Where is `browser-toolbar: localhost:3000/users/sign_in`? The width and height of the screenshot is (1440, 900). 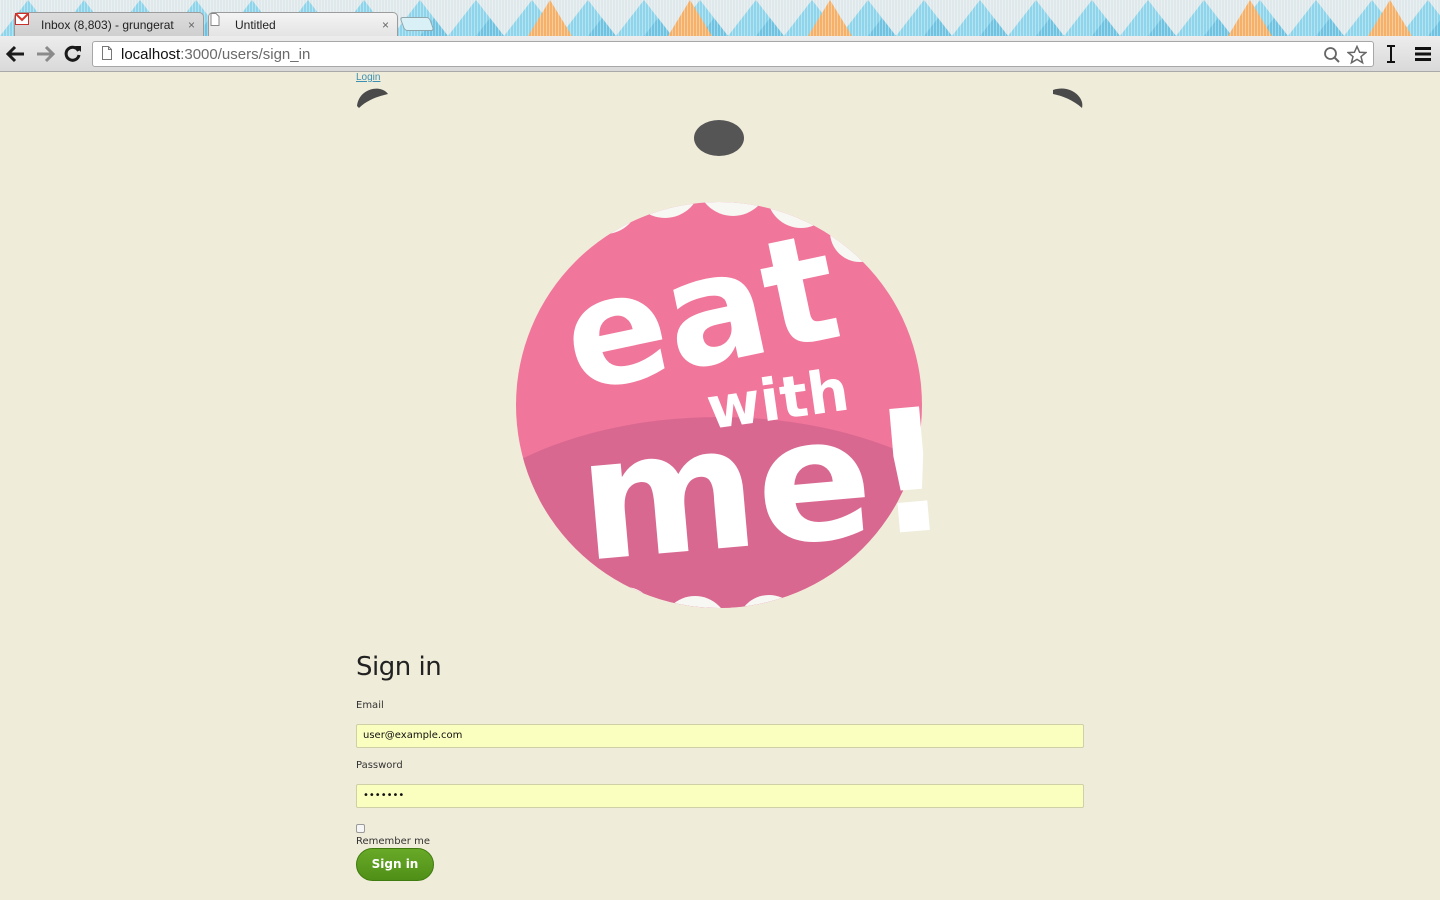
browser-toolbar: localhost:3000/users/sign_in is located at coordinates (720, 54).